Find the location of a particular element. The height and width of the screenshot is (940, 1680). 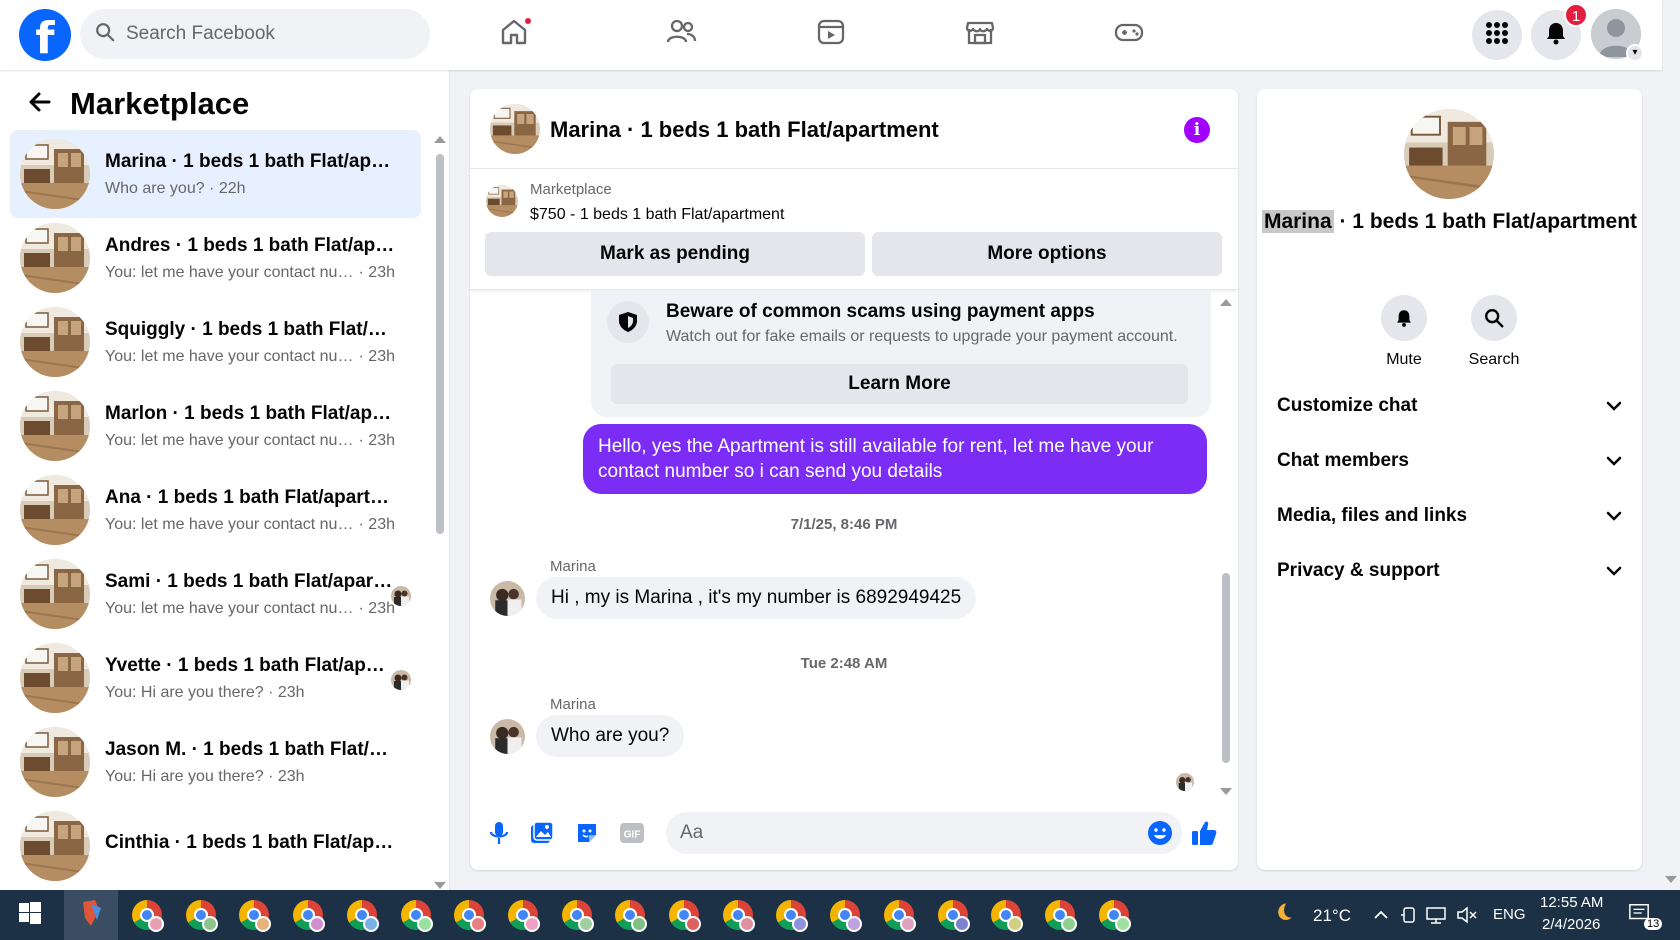

clock-date: 2/4/2026 is located at coordinates (1571, 924).